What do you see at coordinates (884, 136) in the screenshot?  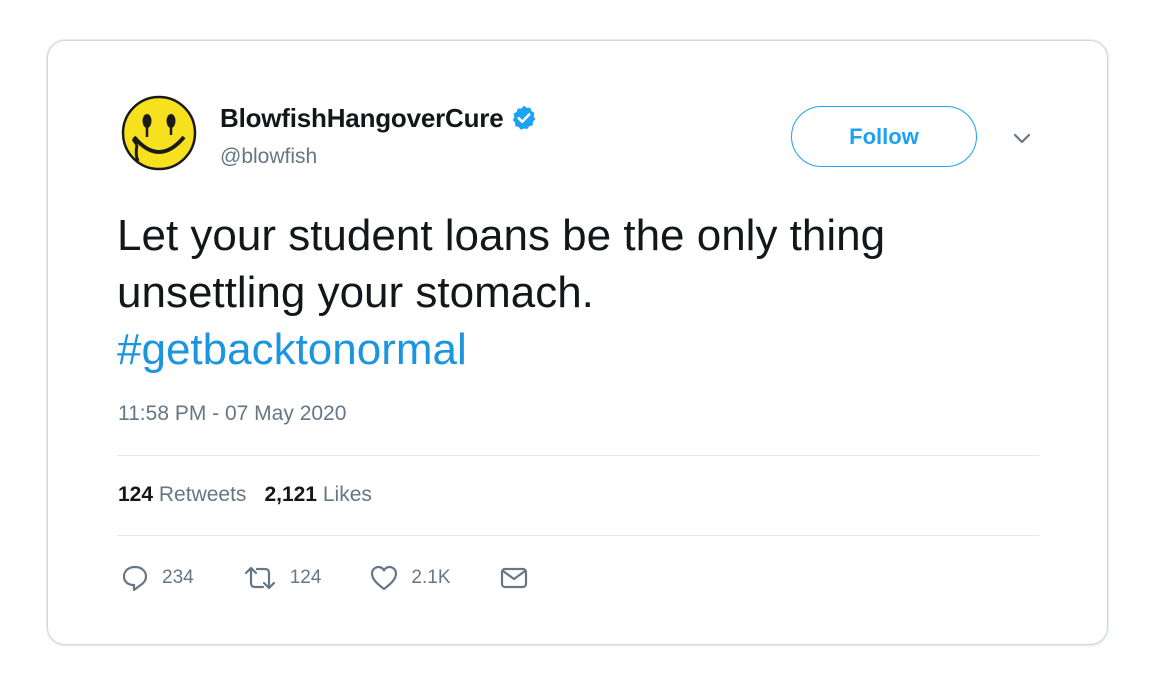 I see `follow-button: Follow` at bounding box center [884, 136].